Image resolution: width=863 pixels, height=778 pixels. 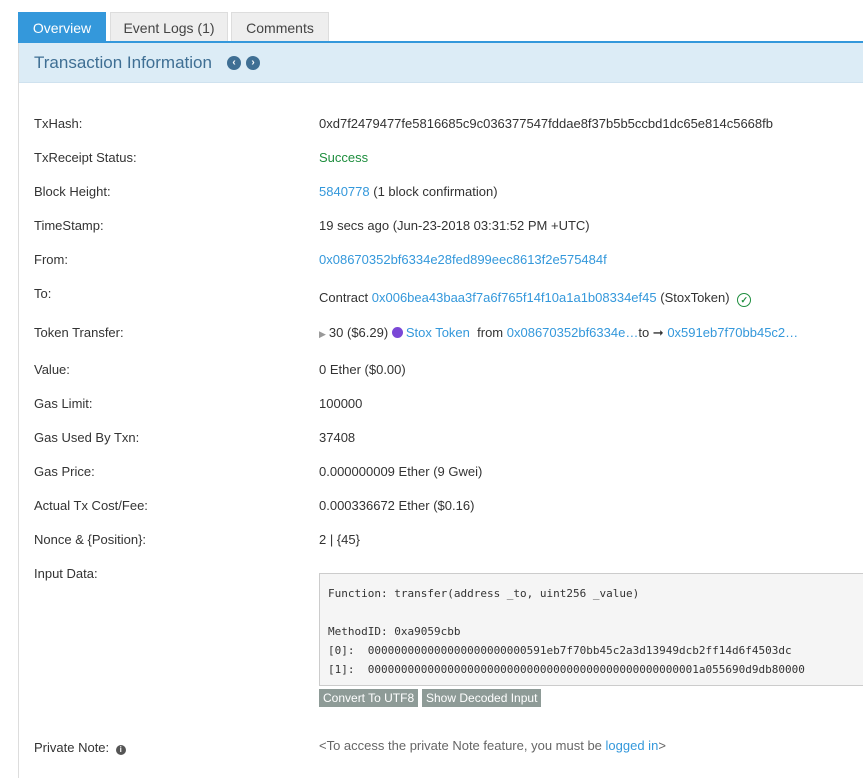 What do you see at coordinates (441, 542) in the screenshot?
I see `row-nonce: Nonce & {Position}: 2 | {45}` at bounding box center [441, 542].